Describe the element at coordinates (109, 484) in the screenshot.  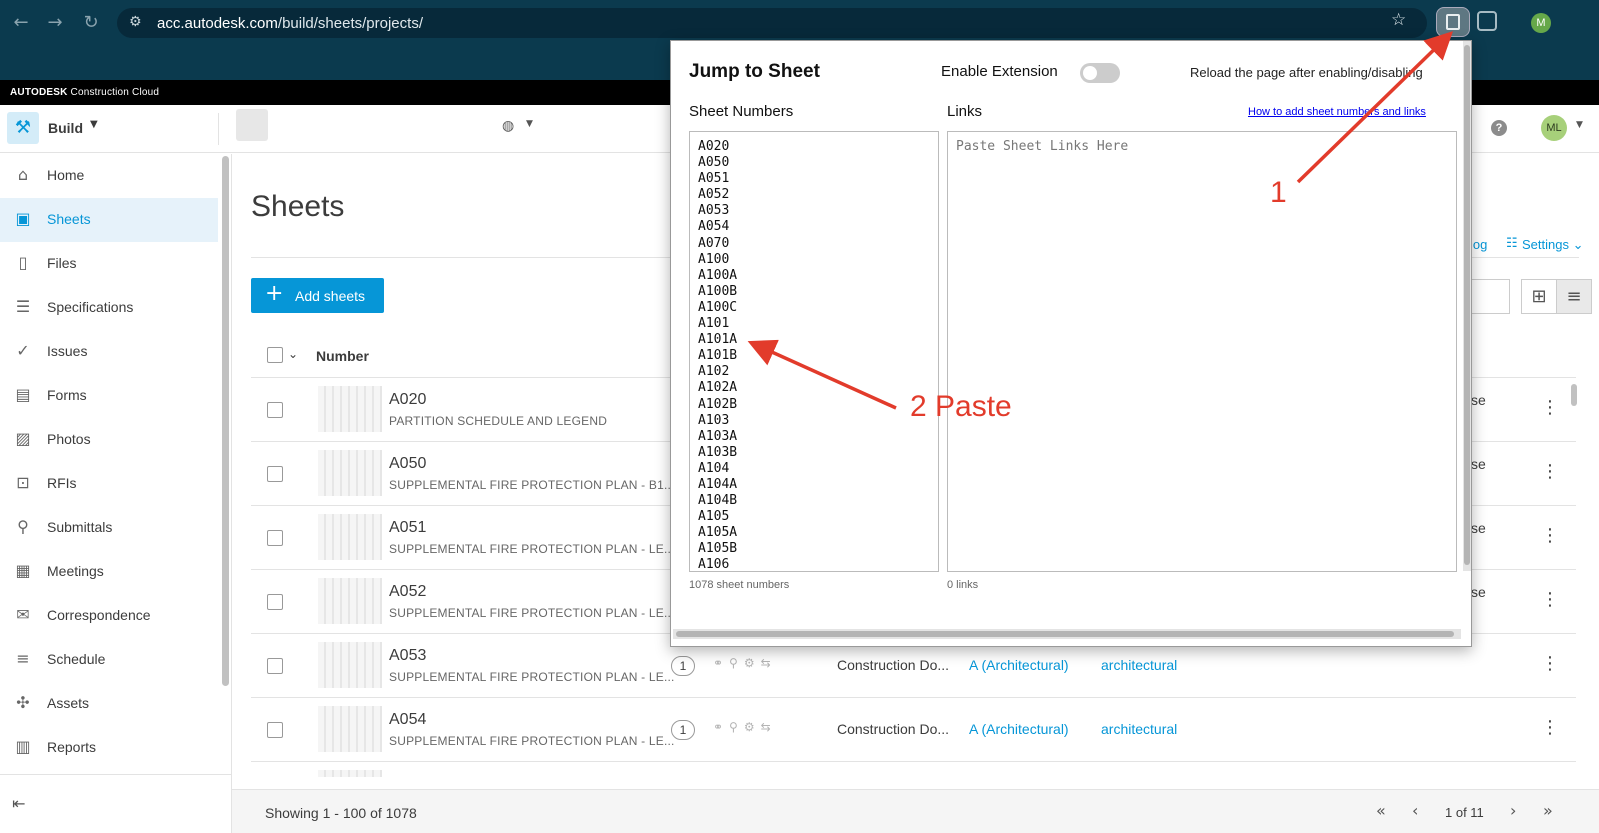
I see `sidebar-item-rfis: ⊡ RFIs` at that location.